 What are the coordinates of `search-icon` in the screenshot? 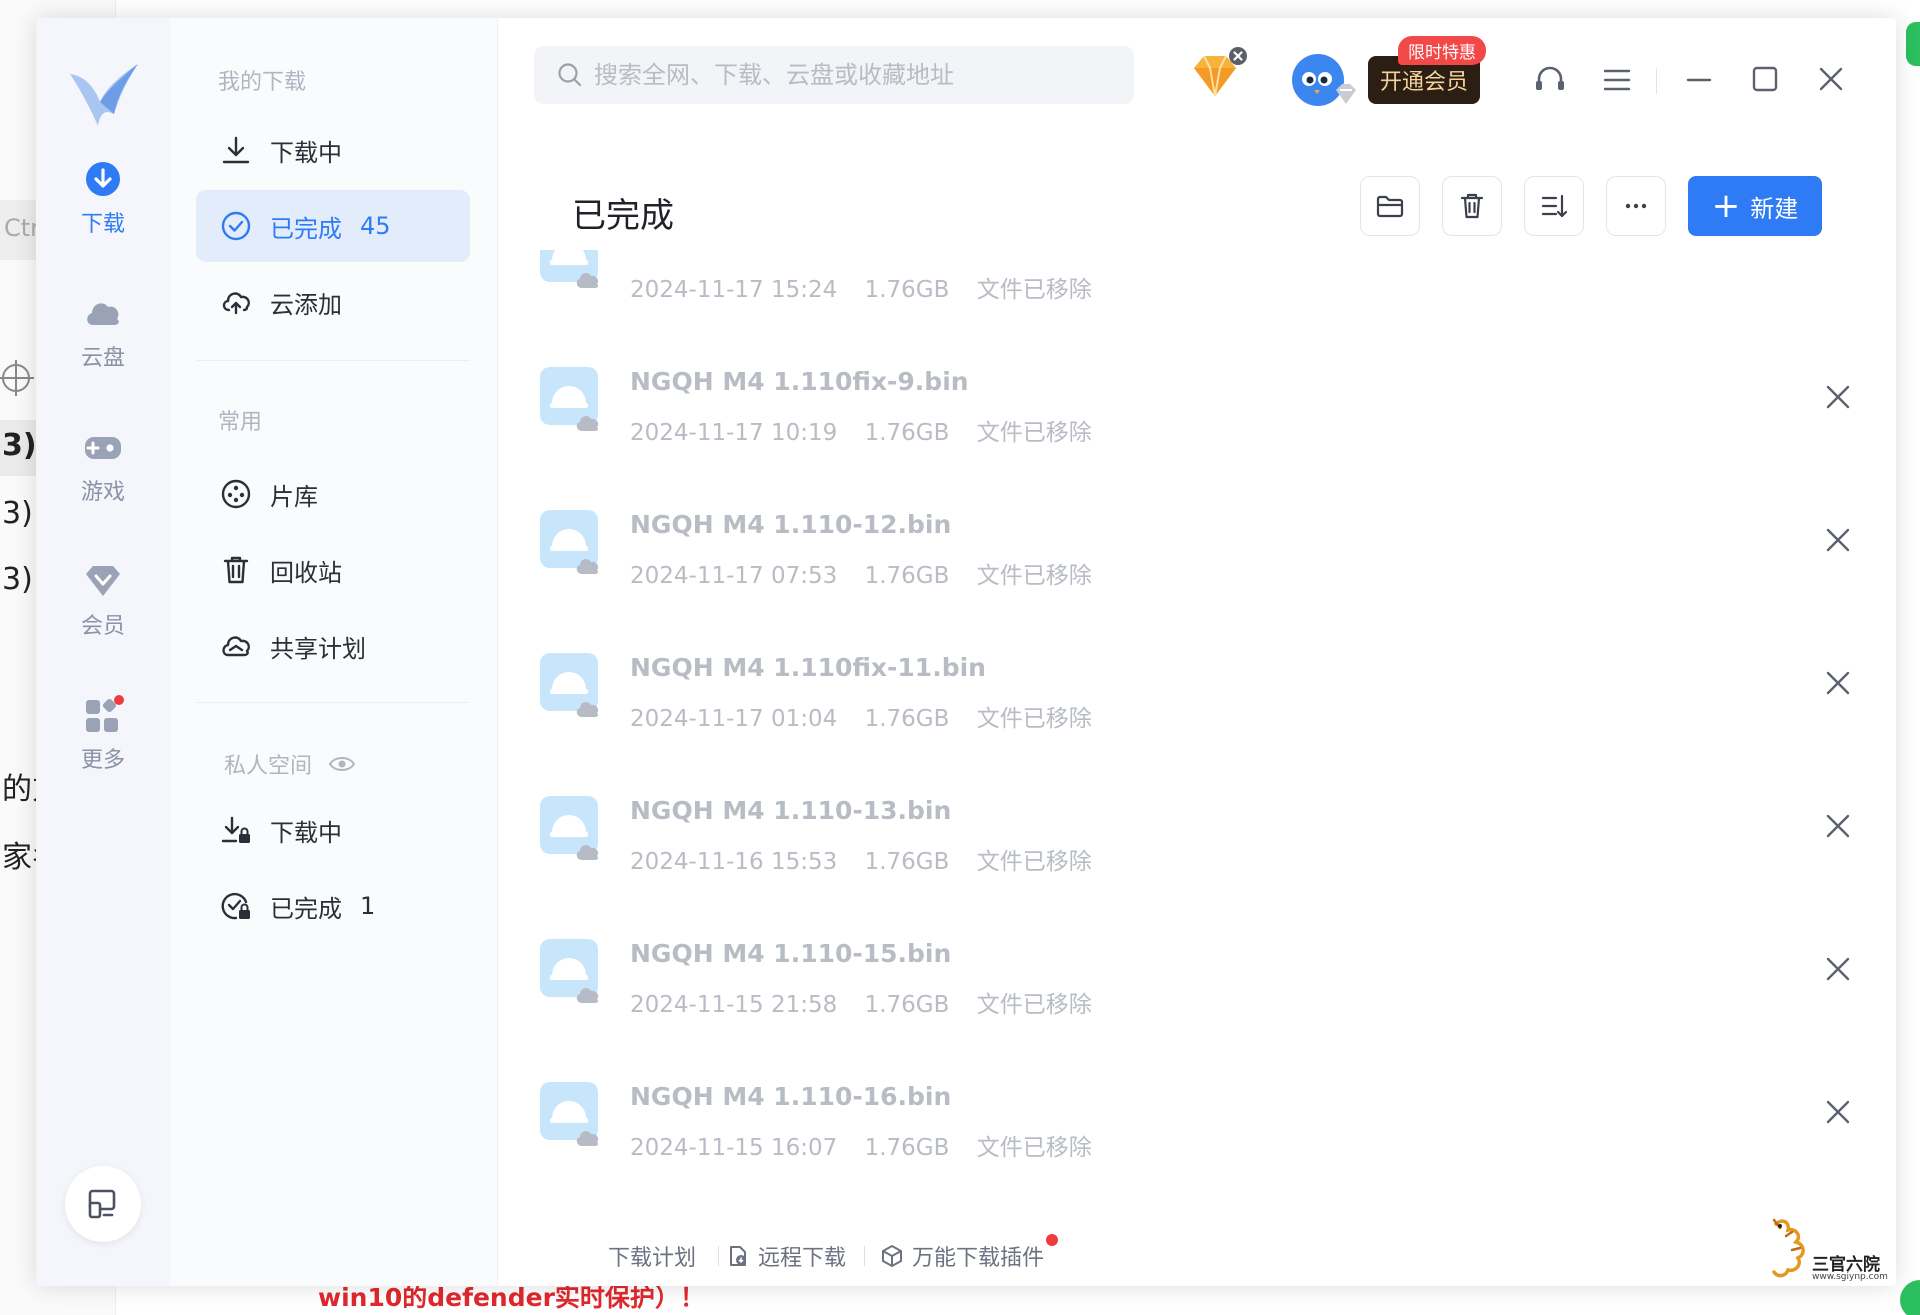 It's located at (570, 75).